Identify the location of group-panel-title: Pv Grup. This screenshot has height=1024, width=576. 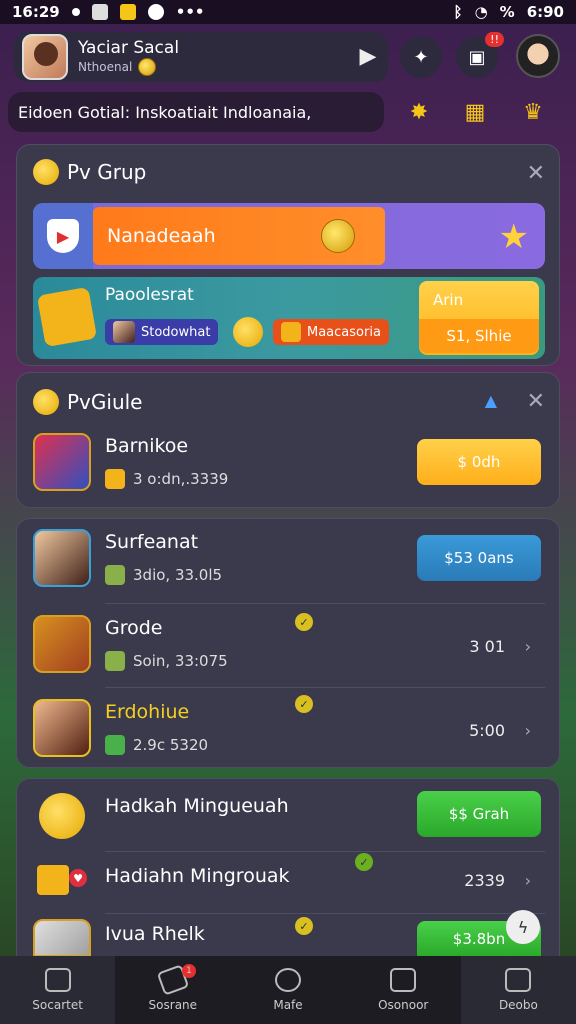
(107, 172).